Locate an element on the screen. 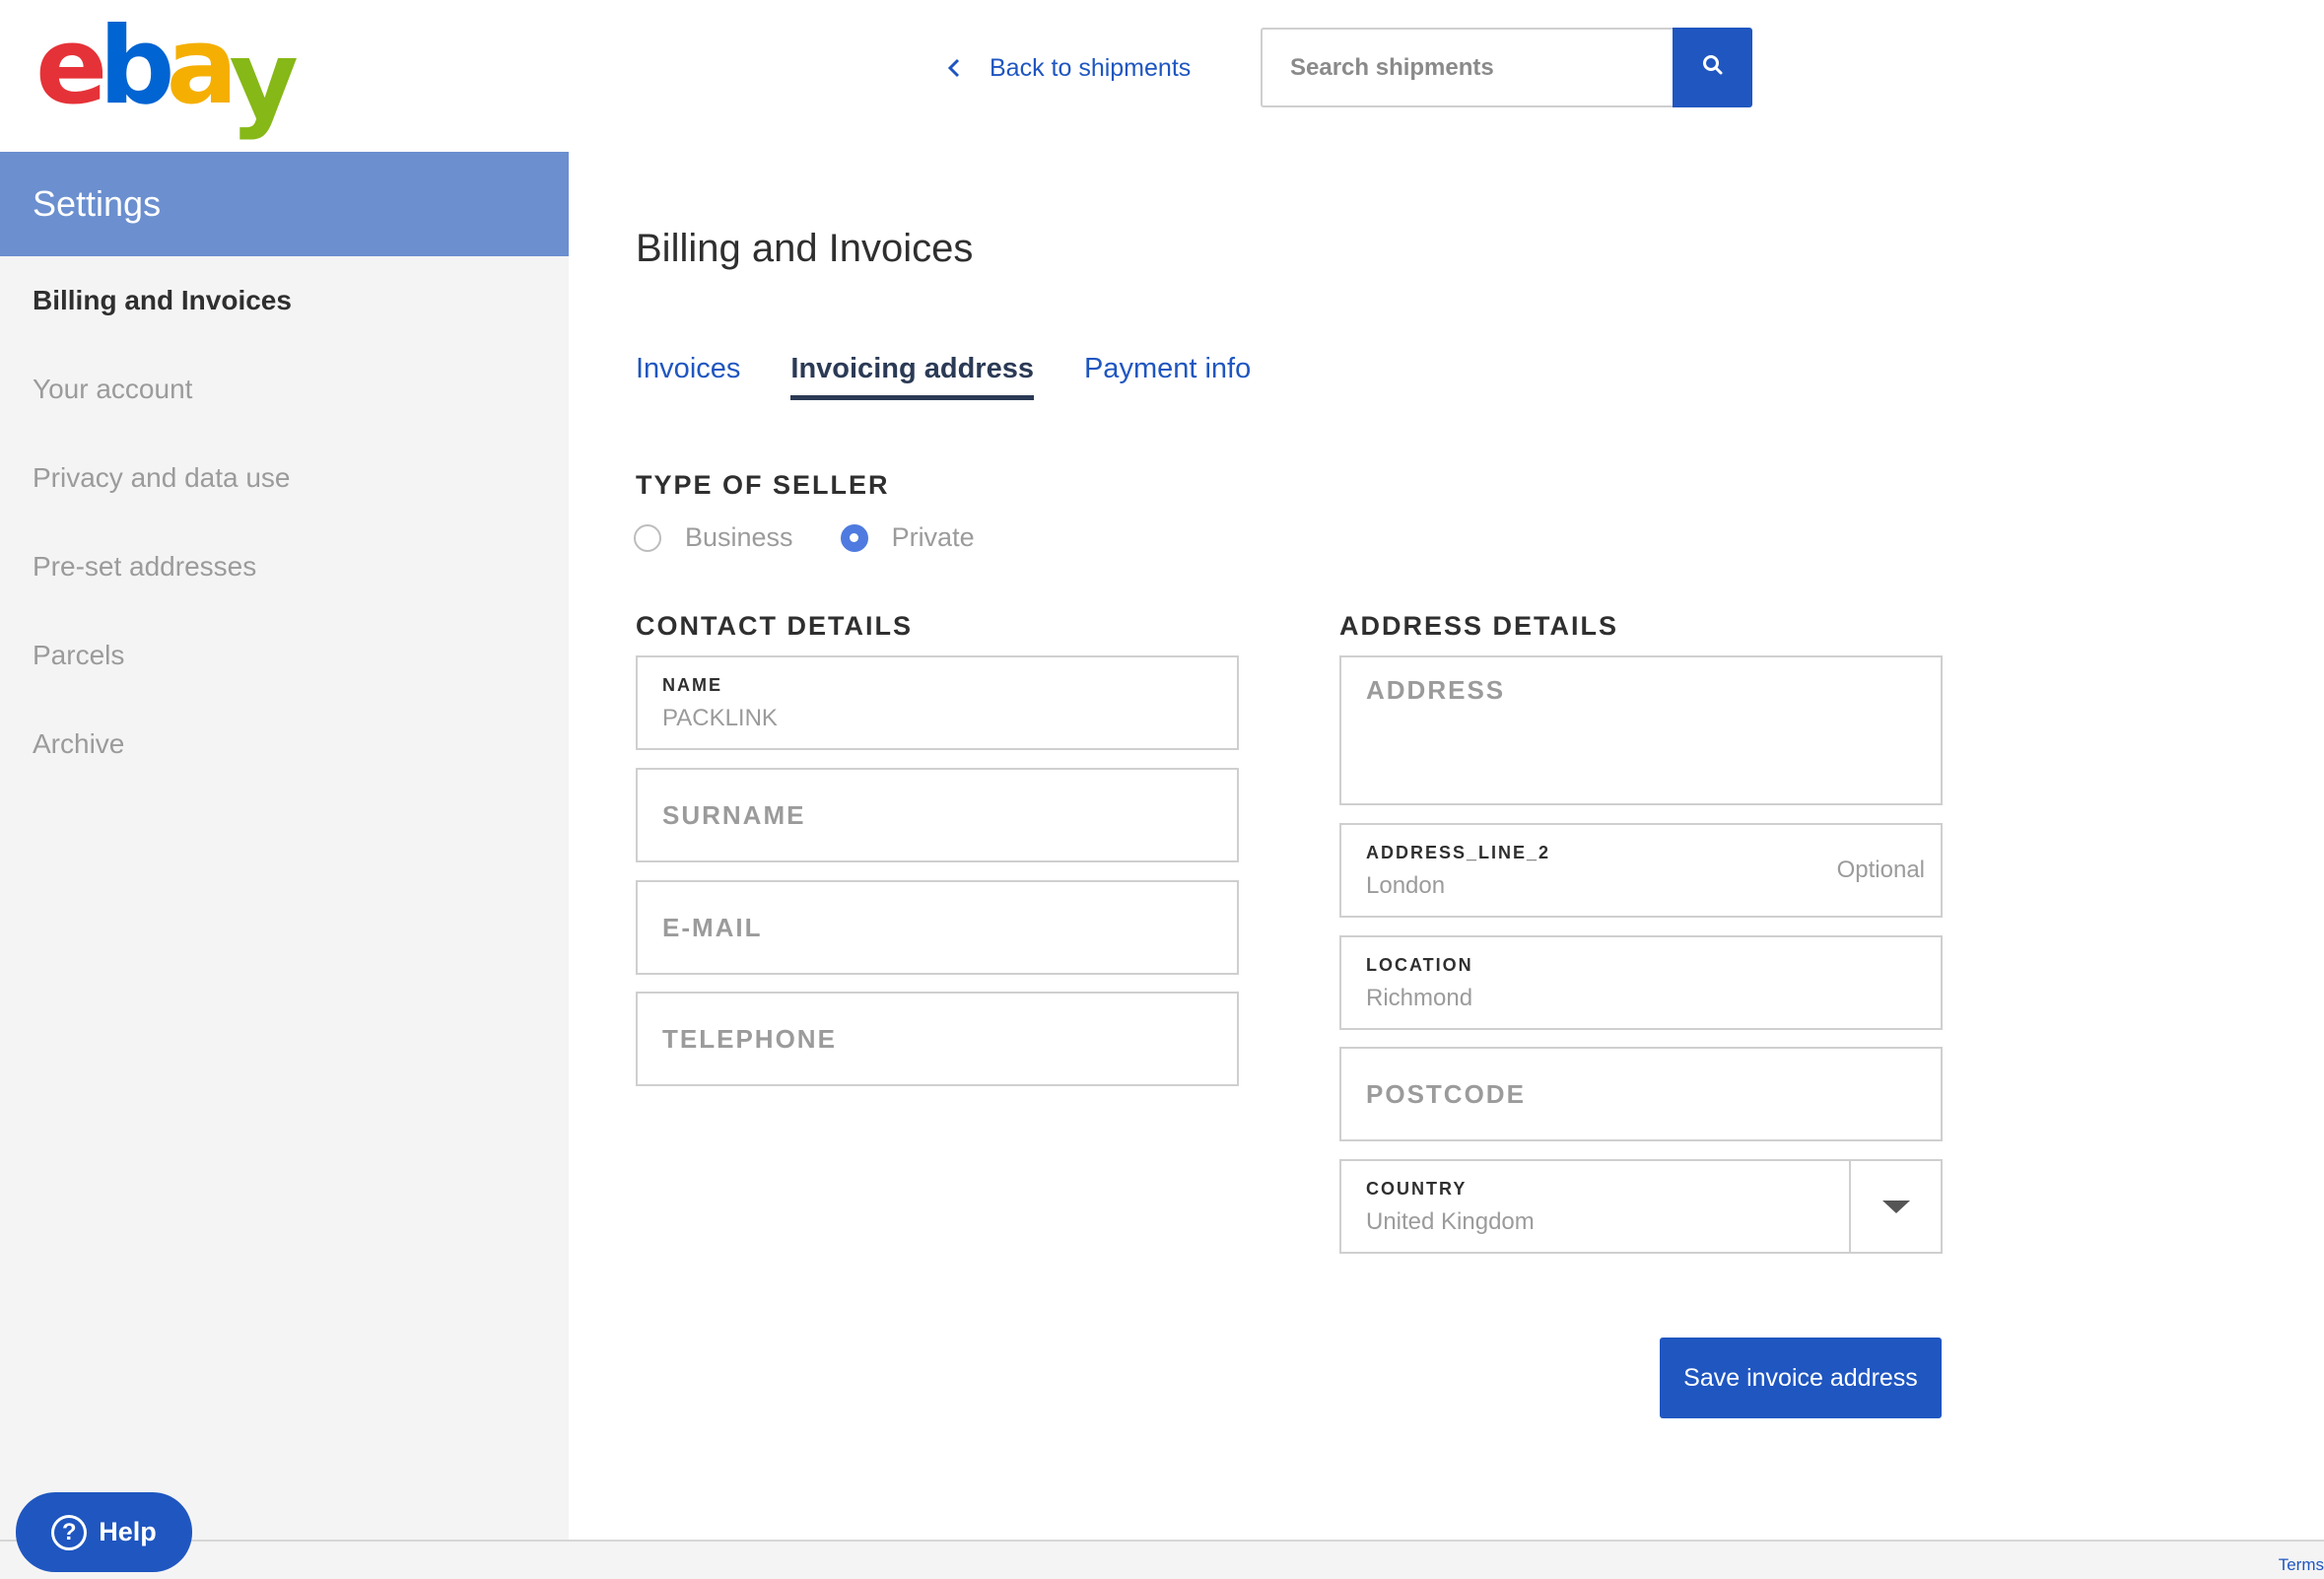  country-select-label: COUNTRY is located at coordinates (1417, 1189).